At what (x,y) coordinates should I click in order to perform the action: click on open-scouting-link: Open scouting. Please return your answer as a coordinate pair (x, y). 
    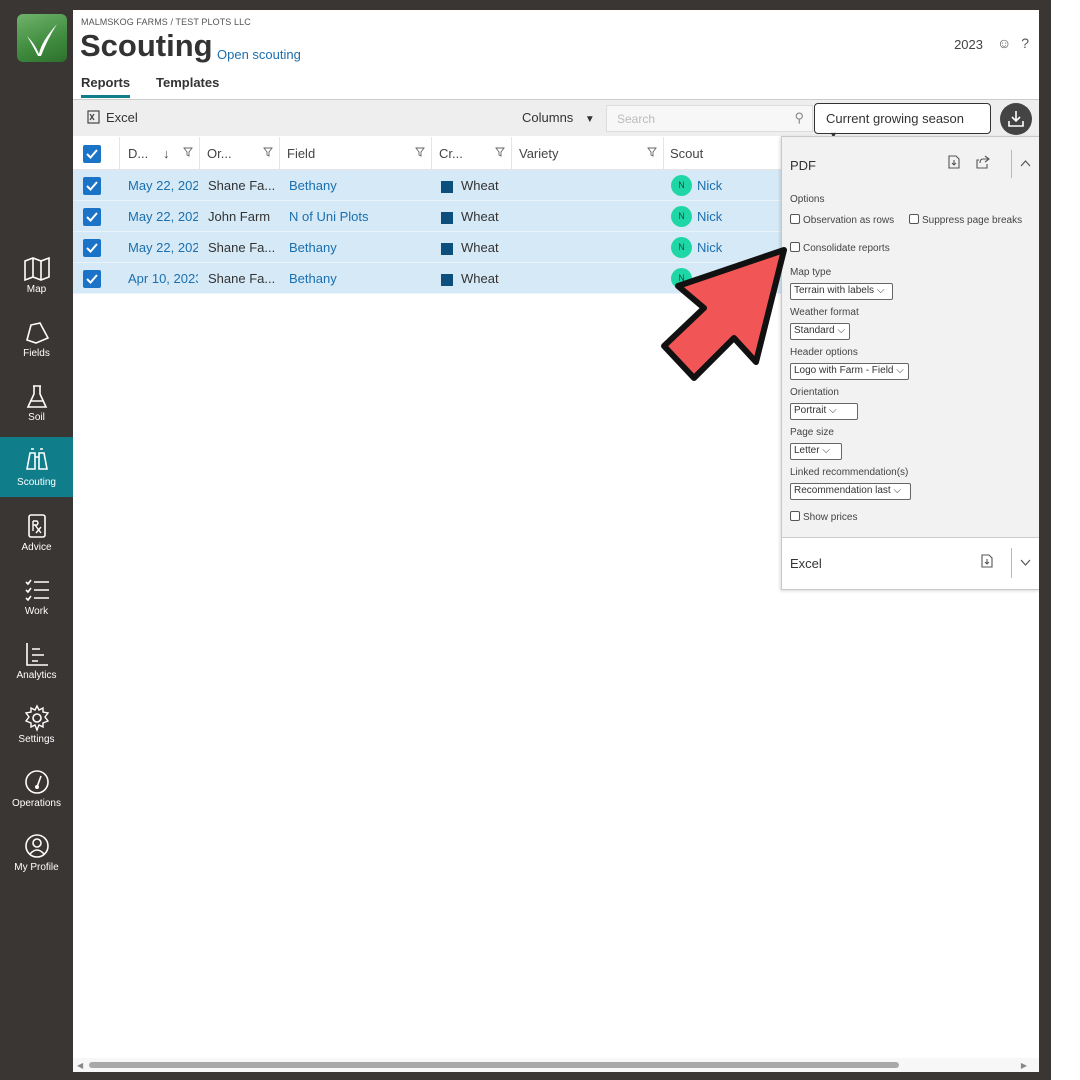
    Looking at the image, I should click on (259, 54).